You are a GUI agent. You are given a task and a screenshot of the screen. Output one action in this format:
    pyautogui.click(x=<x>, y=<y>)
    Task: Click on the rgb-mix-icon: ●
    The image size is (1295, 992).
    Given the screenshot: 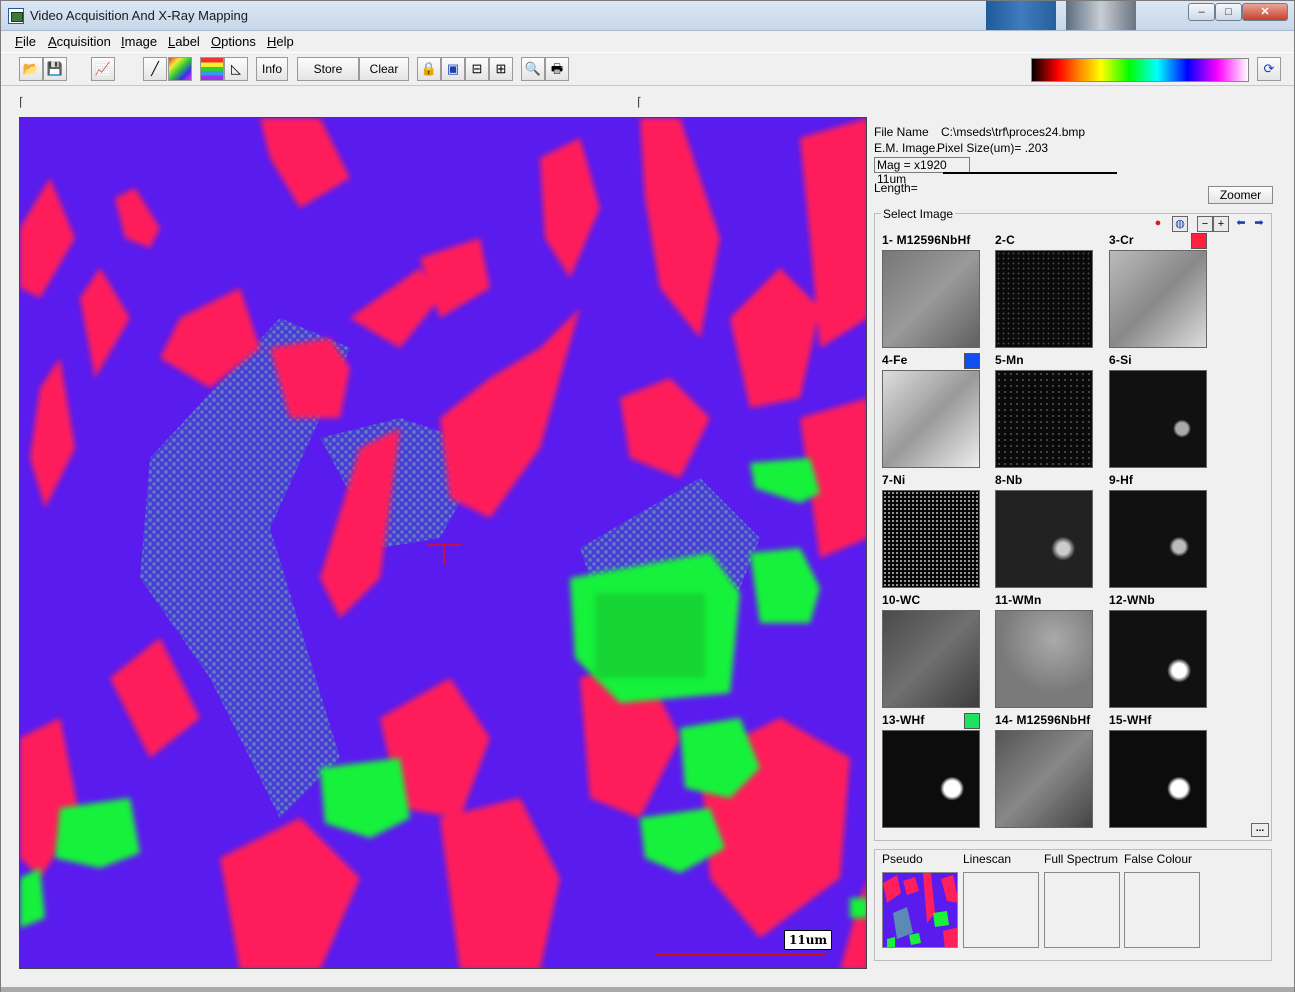 What is the action you would take?
    pyautogui.click(x=1158, y=224)
    